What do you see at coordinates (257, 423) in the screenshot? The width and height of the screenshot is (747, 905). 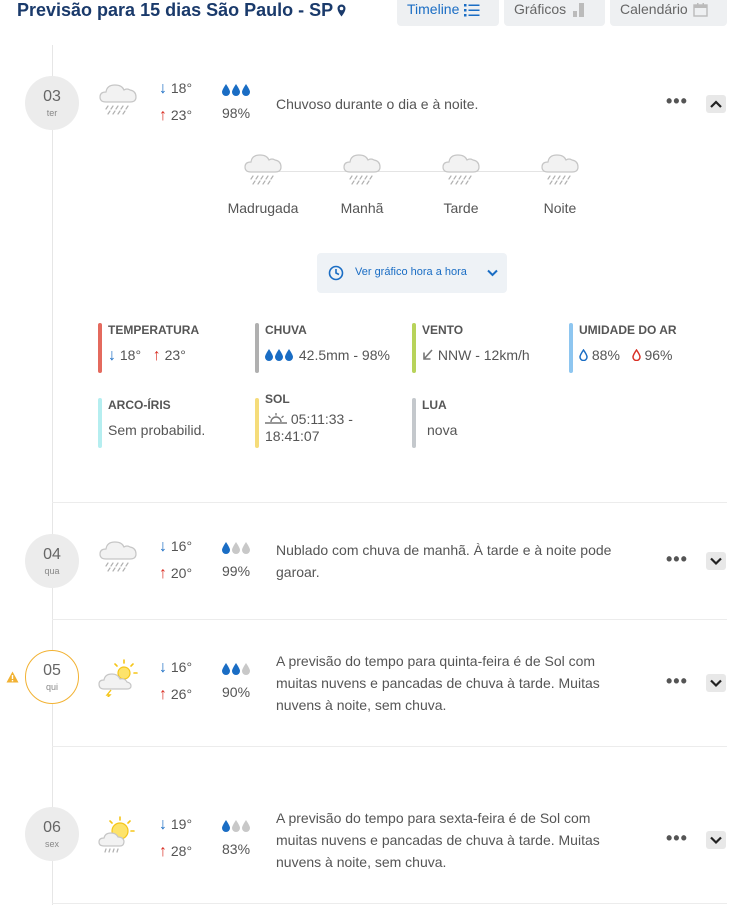 I see `sun-bar` at bounding box center [257, 423].